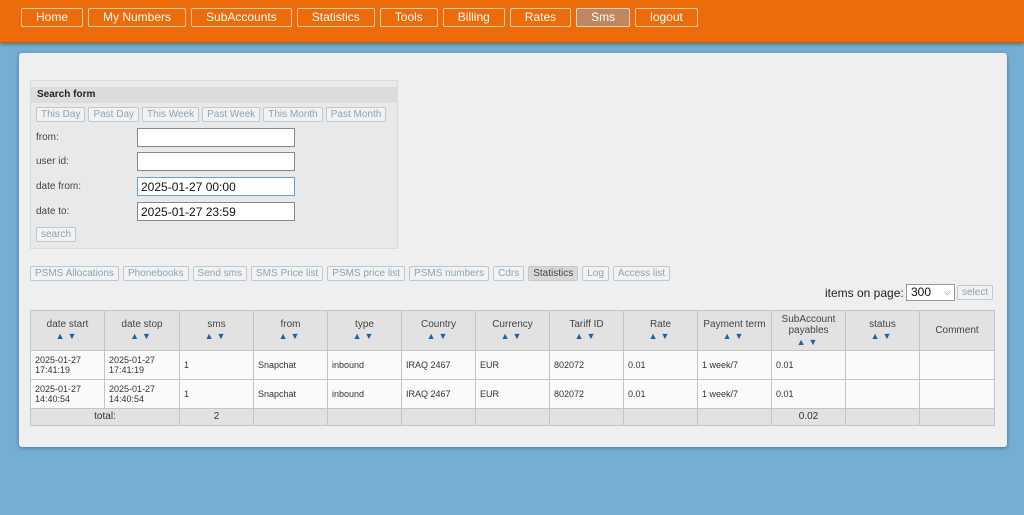  What do you see at coordinates (47, 137) in the screenshot?
I see `from-label: from:` at bounding box center [47, 137].